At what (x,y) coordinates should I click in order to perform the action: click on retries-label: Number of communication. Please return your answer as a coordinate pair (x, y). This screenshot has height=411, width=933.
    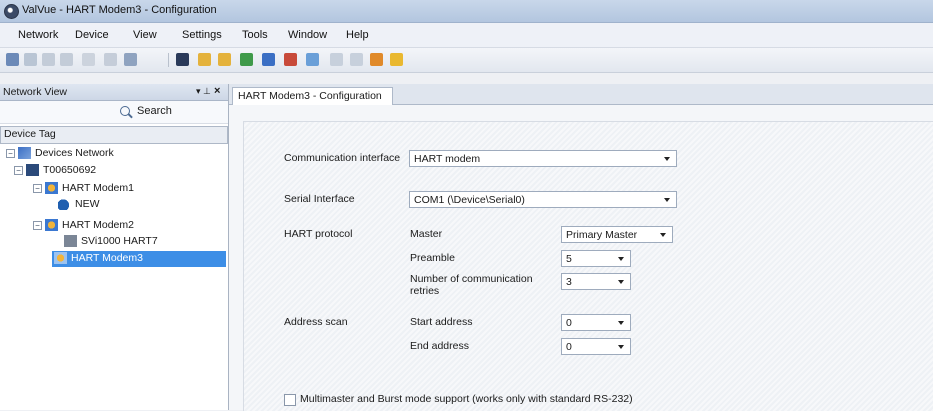
    Looking at the image, I should click on (471, 279).